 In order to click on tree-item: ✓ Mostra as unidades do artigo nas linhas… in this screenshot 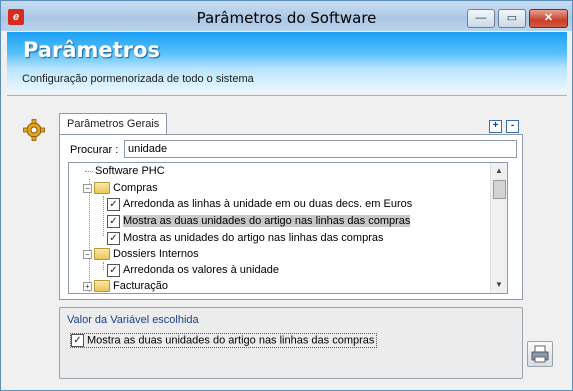, I will do `click(245, 238)`.